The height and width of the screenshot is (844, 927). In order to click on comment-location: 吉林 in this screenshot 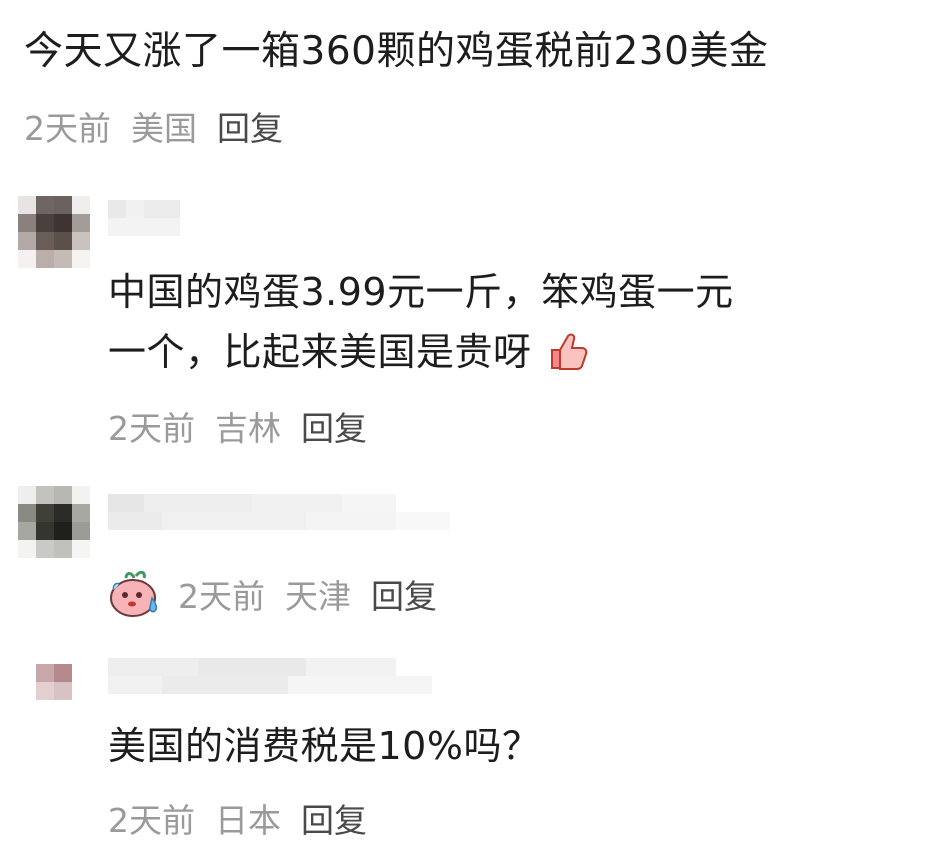, I will do `click(248, 428)`.